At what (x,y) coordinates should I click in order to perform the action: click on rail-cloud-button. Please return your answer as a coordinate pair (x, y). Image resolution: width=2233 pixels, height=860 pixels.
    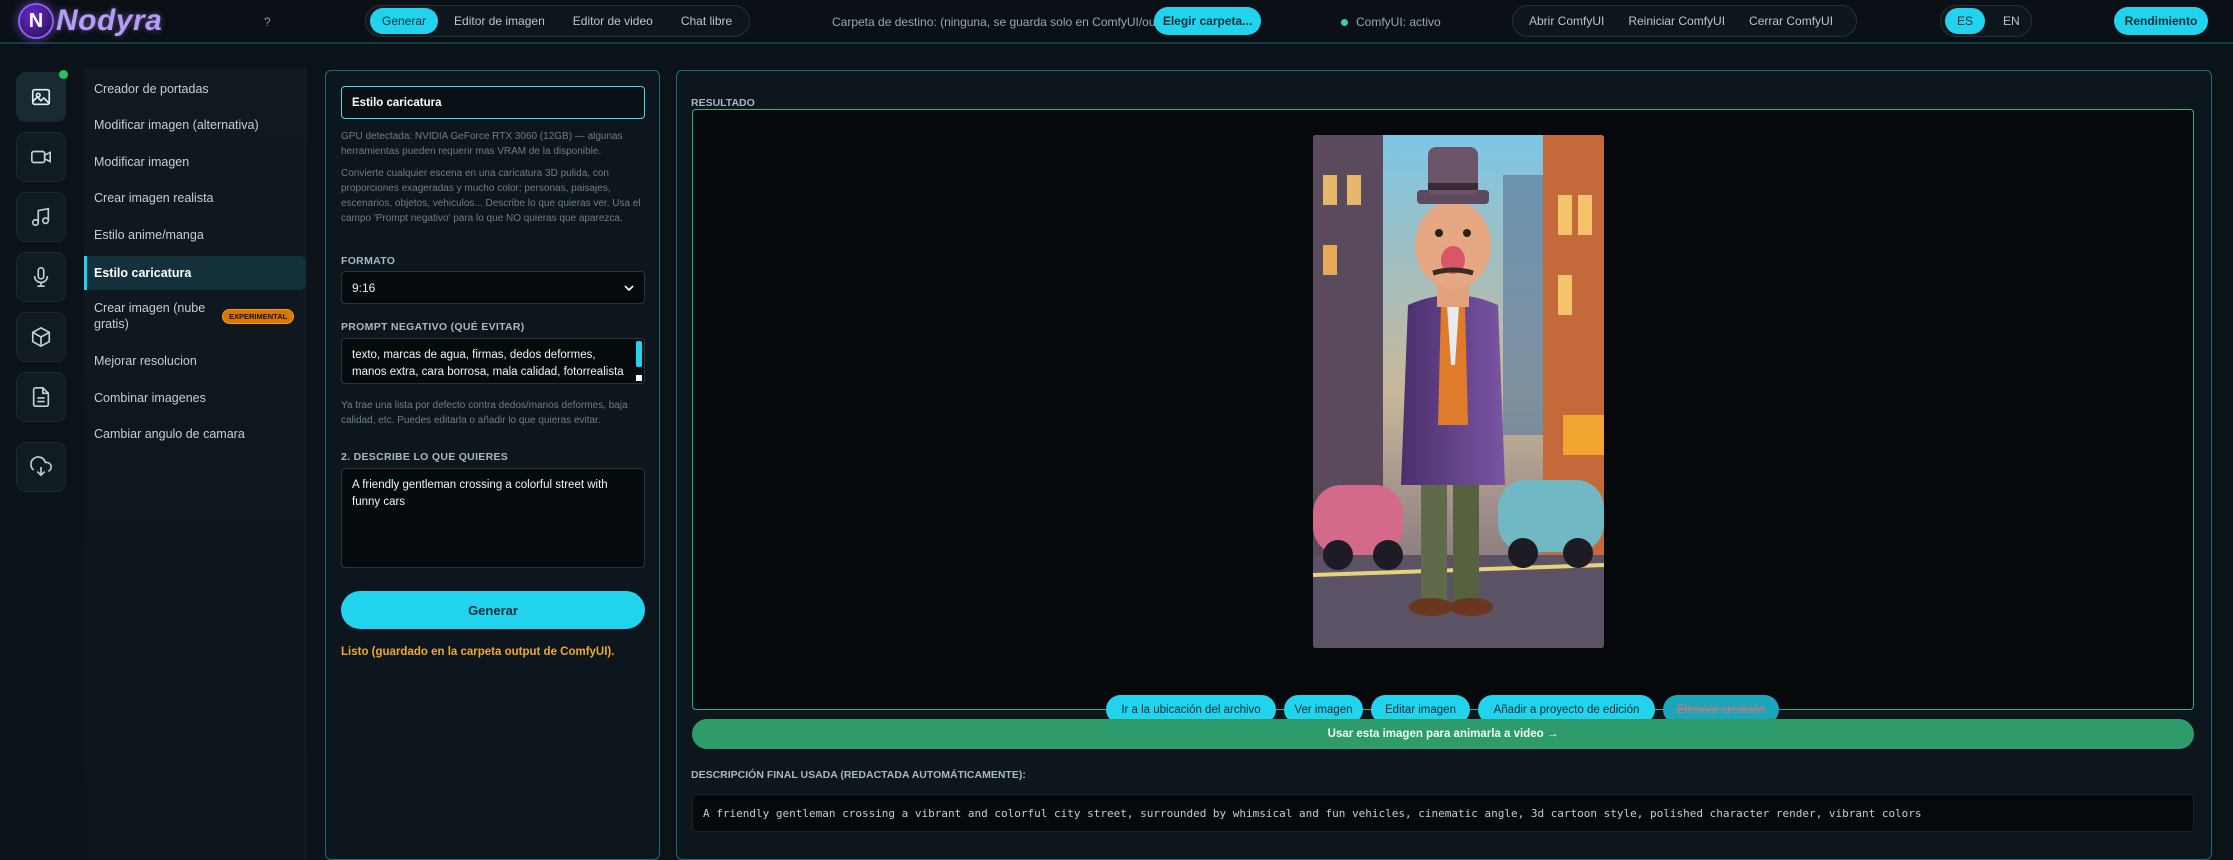
    Looking at the image, I should click on (41, 467).